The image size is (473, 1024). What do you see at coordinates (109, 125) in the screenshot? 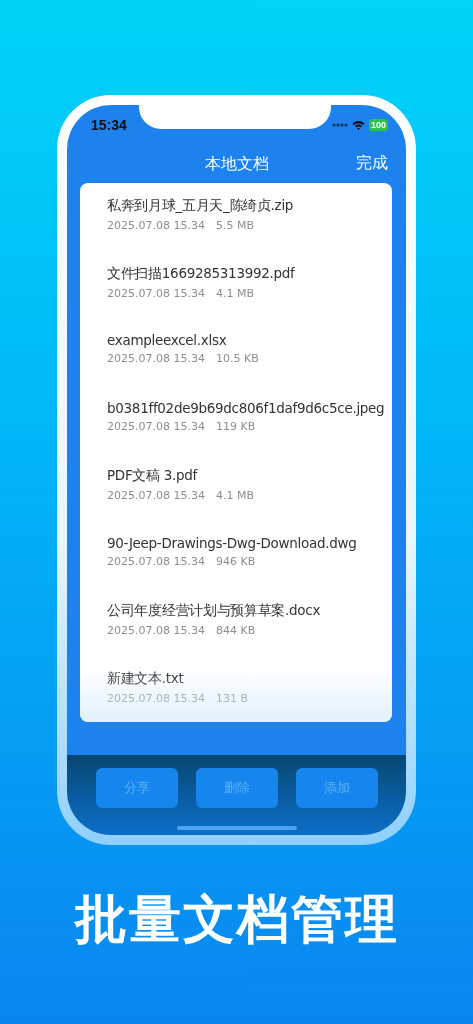
I see `status-time: 15:34` at bounding box center [109, 125].